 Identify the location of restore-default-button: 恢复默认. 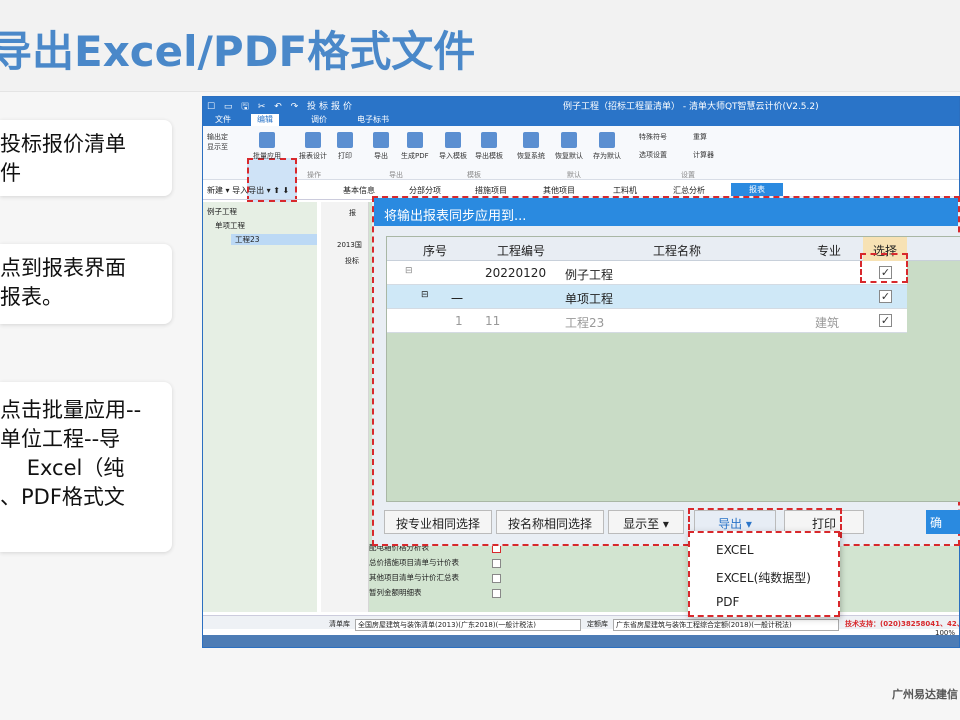
(569, 146).